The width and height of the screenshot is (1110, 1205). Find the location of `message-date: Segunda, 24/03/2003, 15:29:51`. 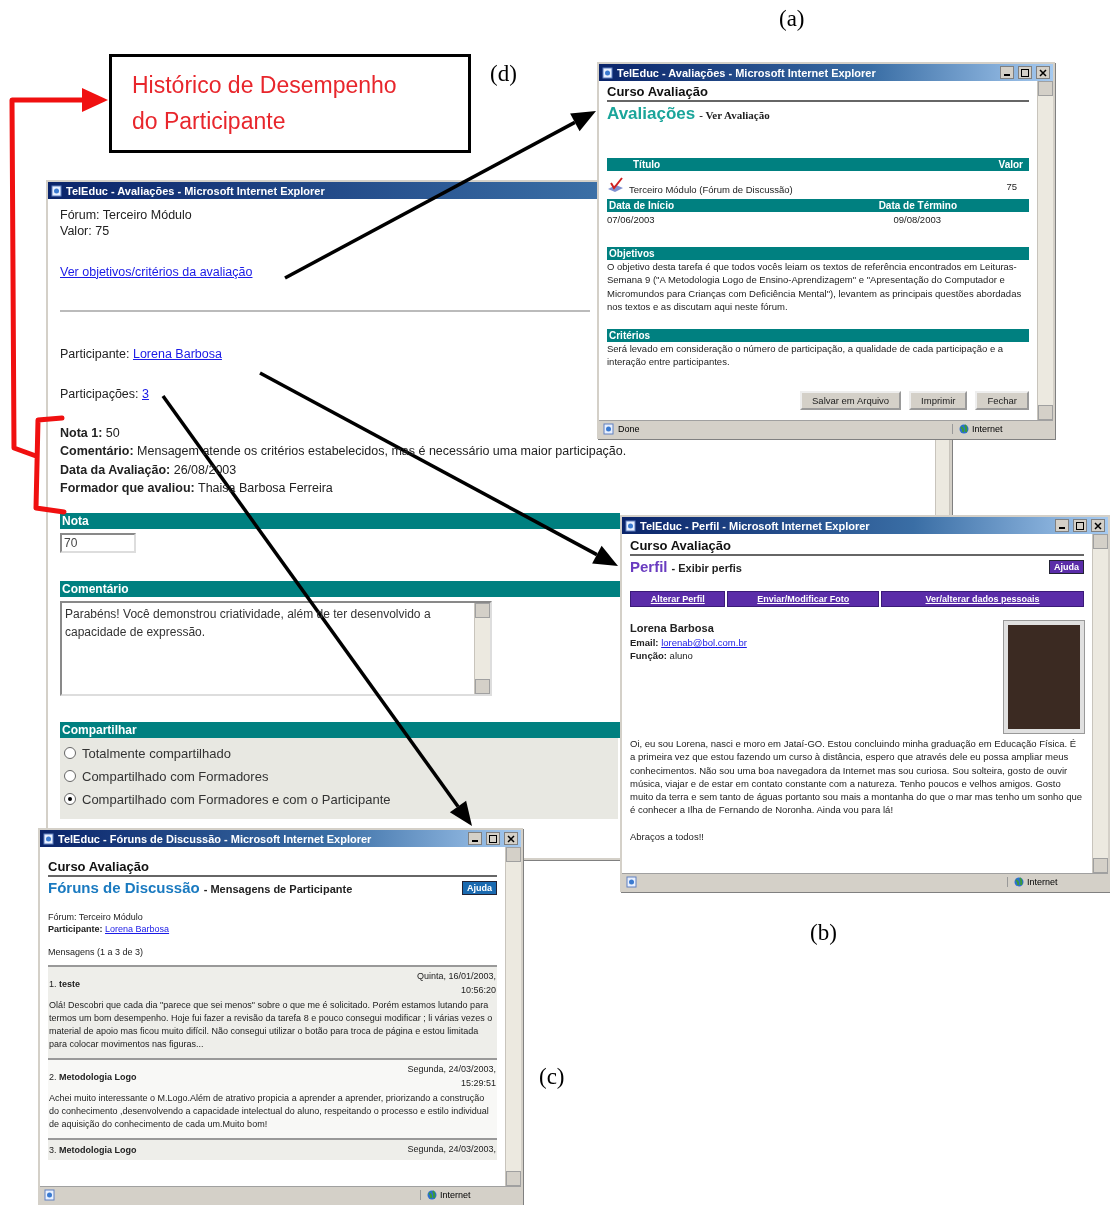

message-date: Segunda, 24/03/2003, 15:29:51 is located at coordinates (451, 1076).